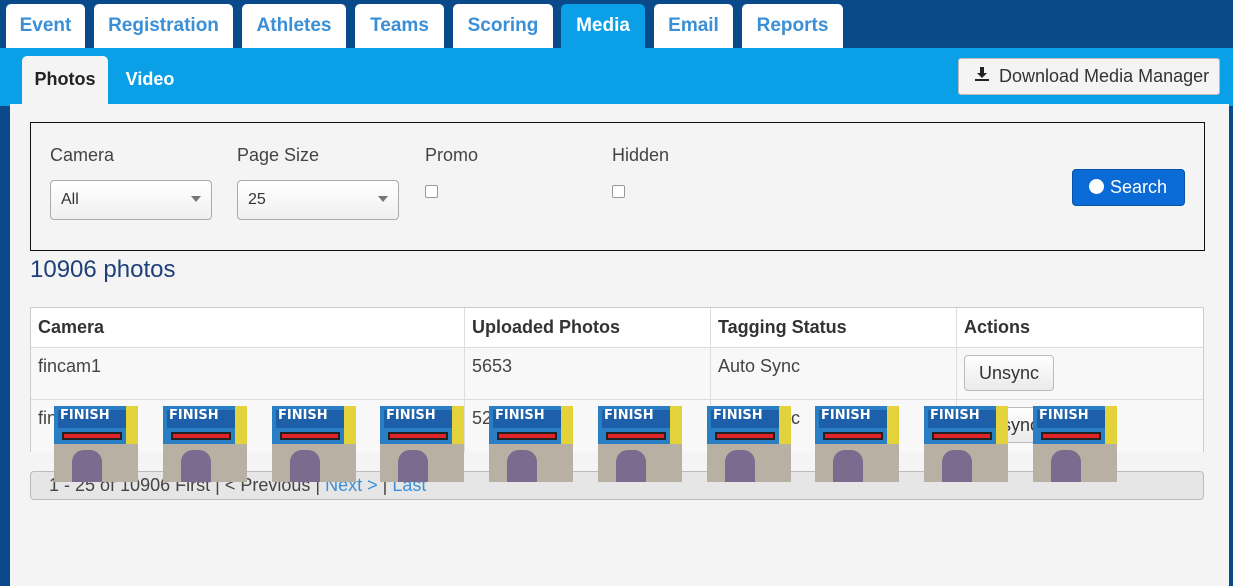 The height and width of the screenshot is (586, 1233). I want to click on hidden-checkbox, so click(618, 191).